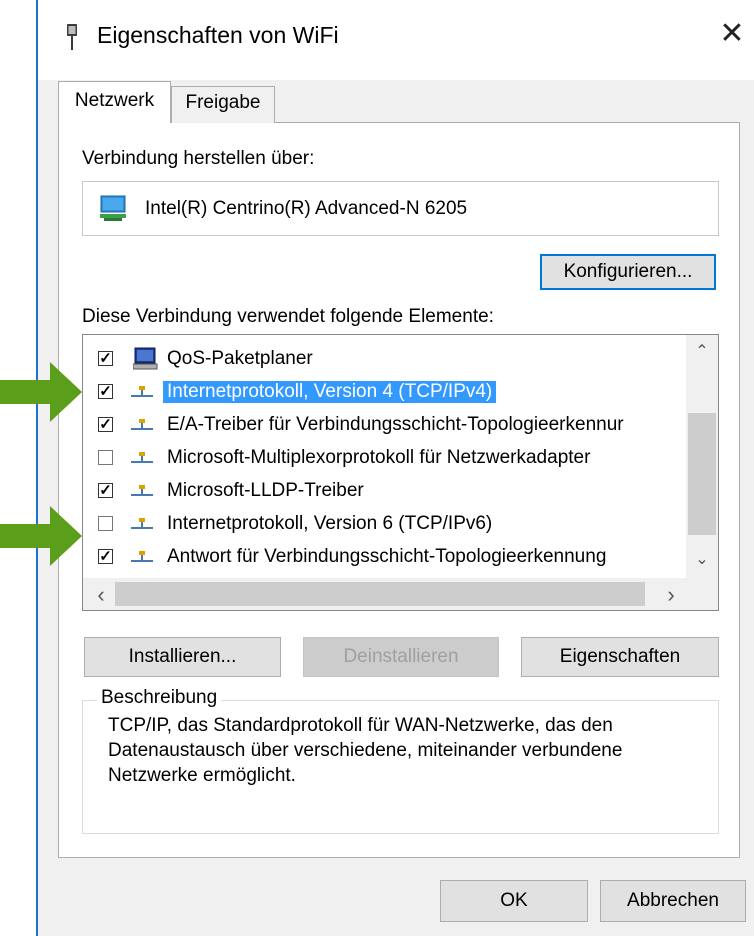 The width and height of the screenshot is (754, 936). I want to click on tab-netzwerk: Netzwerk, so click(114, 102).